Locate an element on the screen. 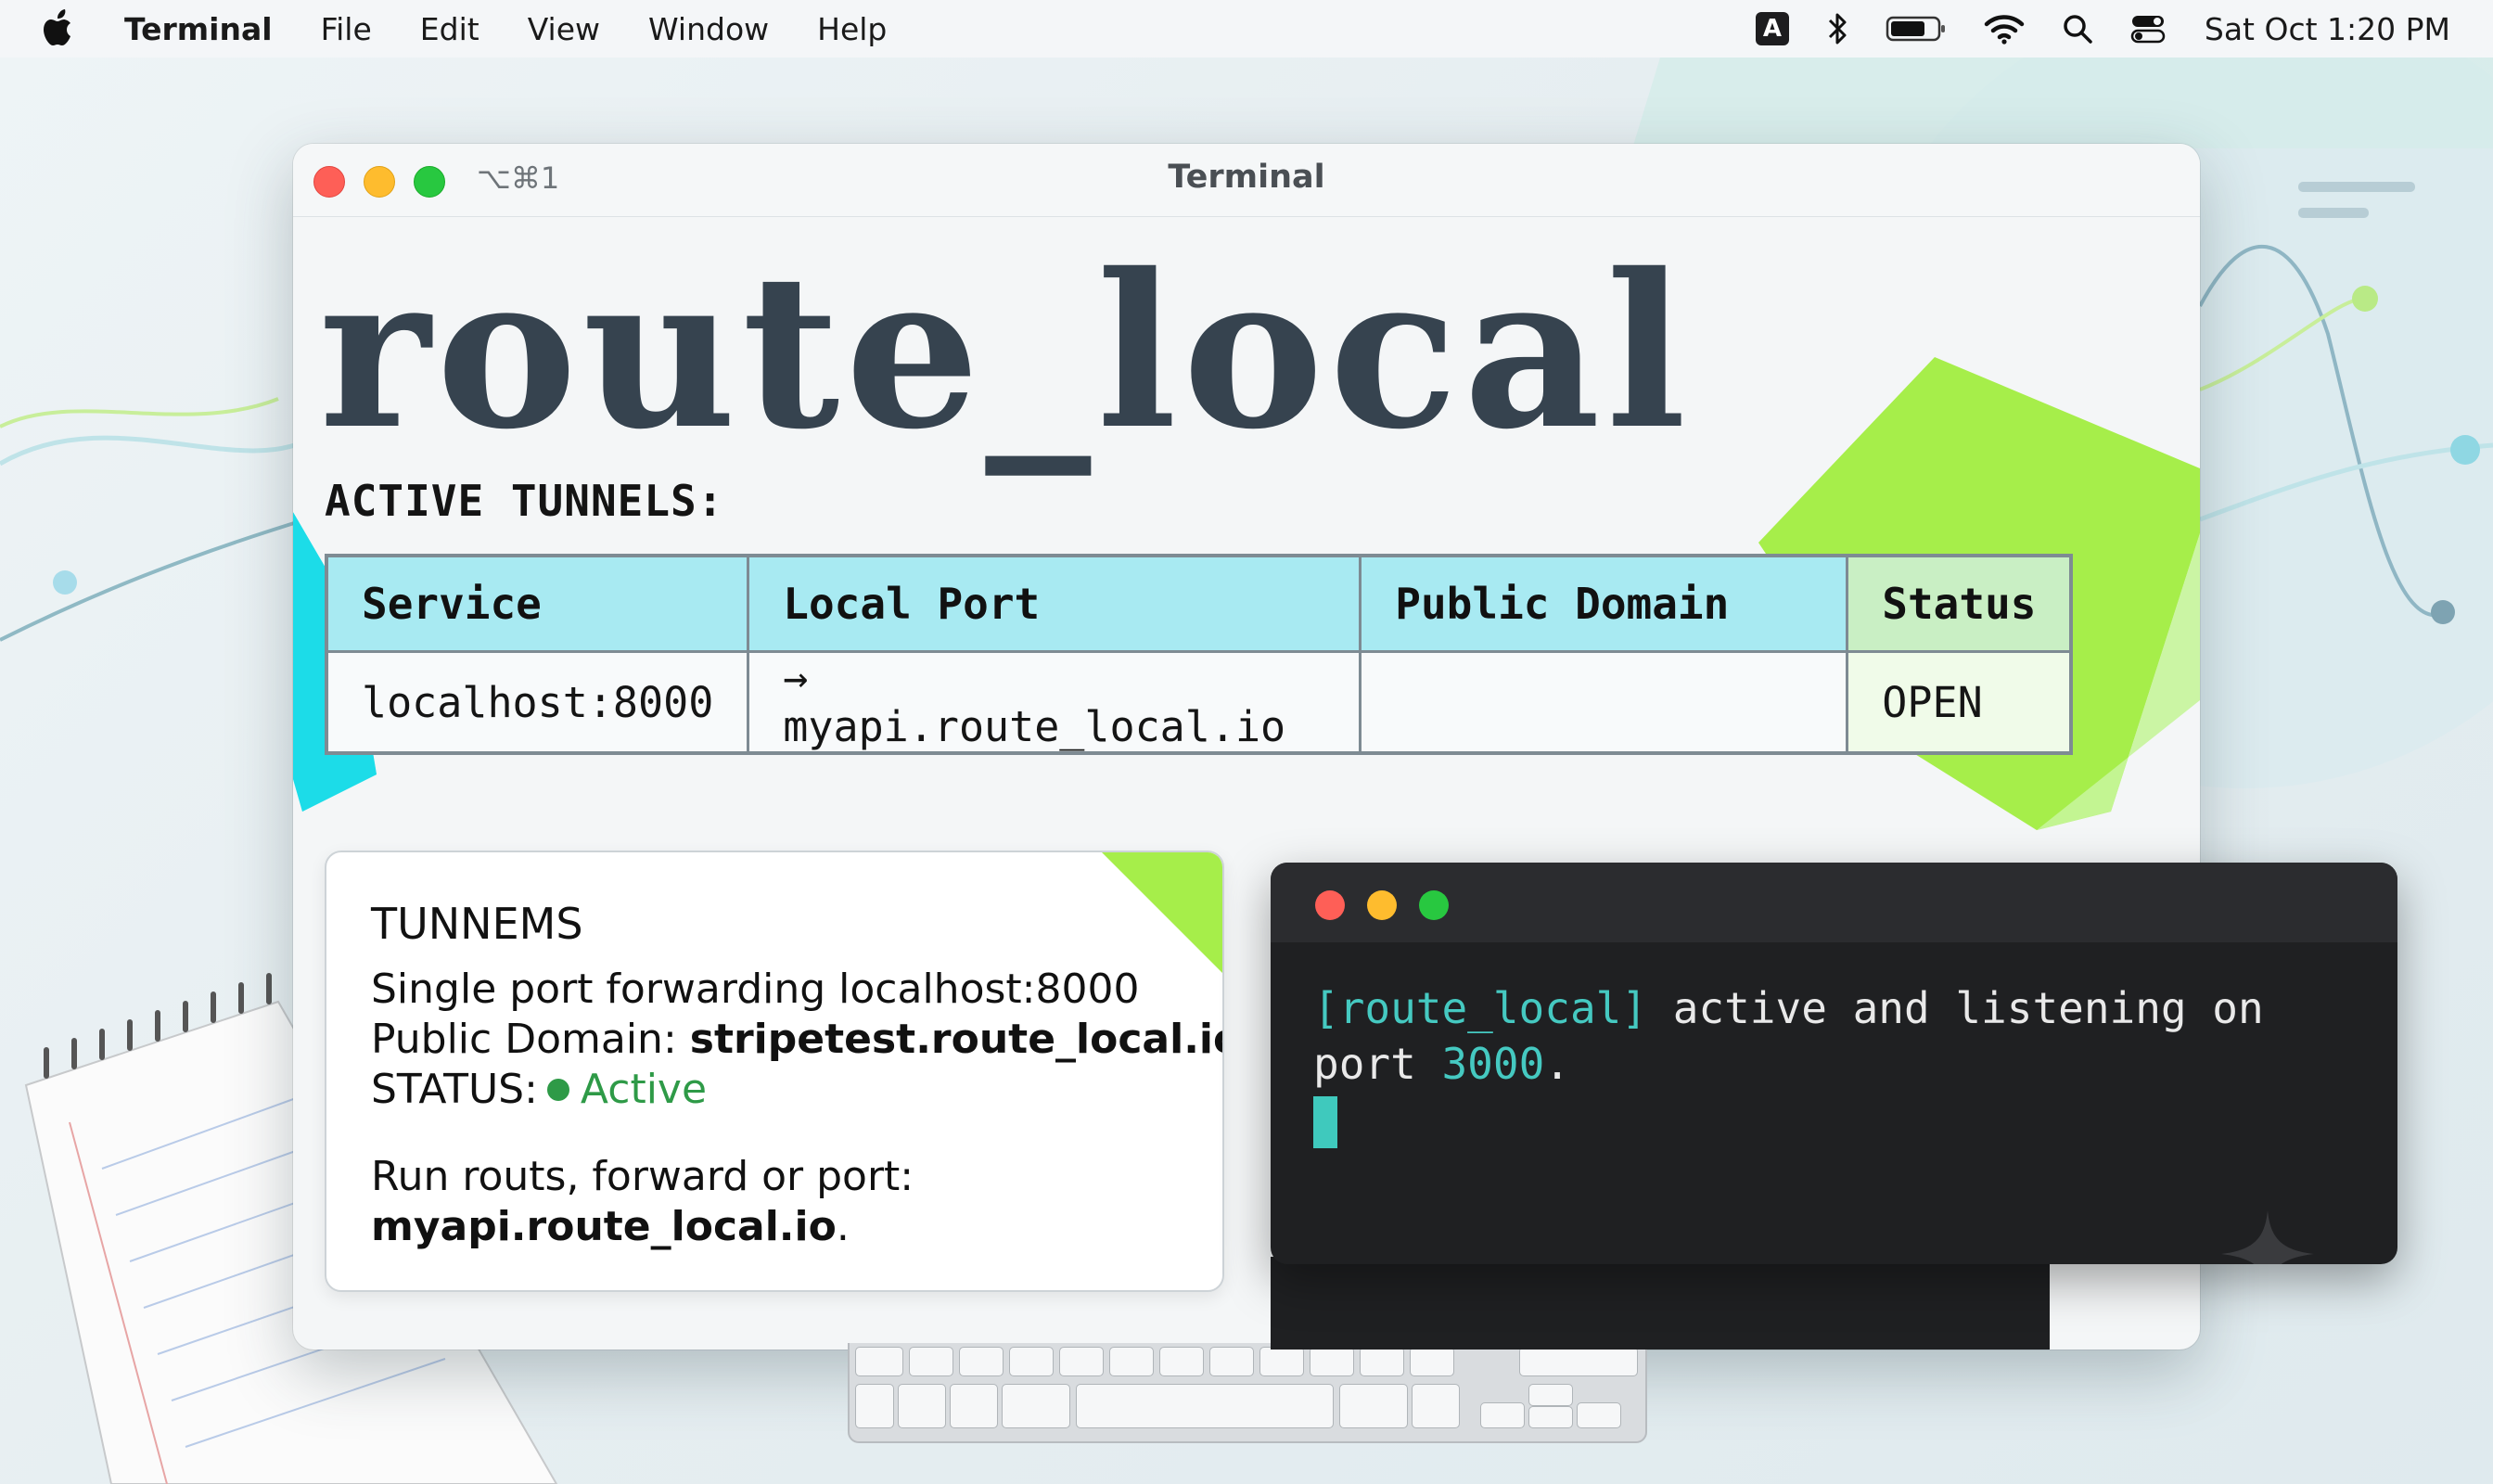 The height and width of the screenshot is (1484, 2493). table-header-row: Service Local Port Public Domain Status is located at coordinates (1199, 603).